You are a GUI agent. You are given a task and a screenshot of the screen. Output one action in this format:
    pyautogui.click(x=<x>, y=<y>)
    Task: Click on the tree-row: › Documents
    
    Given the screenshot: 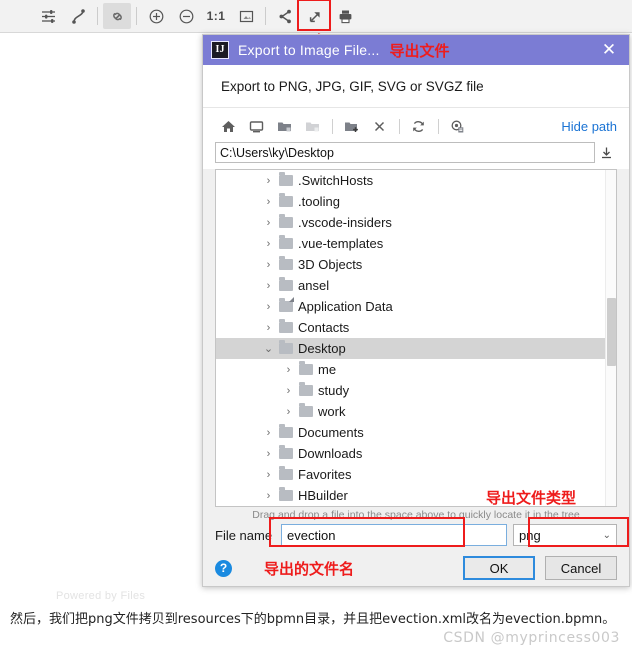 What is the action you would take?
    pyautogui.click(x=410, y=432)
    